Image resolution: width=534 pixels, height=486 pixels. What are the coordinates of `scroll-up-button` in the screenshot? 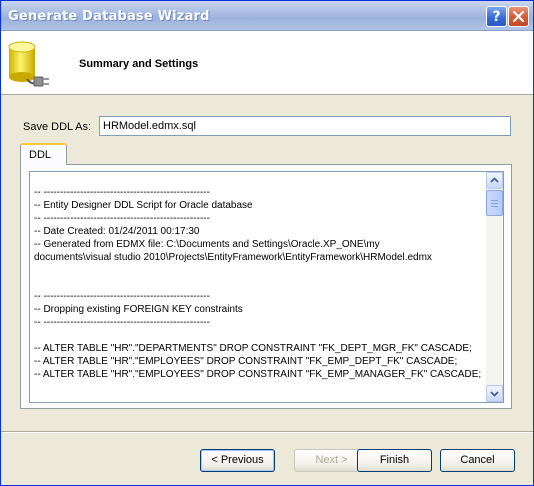 It's located at (494, 180).